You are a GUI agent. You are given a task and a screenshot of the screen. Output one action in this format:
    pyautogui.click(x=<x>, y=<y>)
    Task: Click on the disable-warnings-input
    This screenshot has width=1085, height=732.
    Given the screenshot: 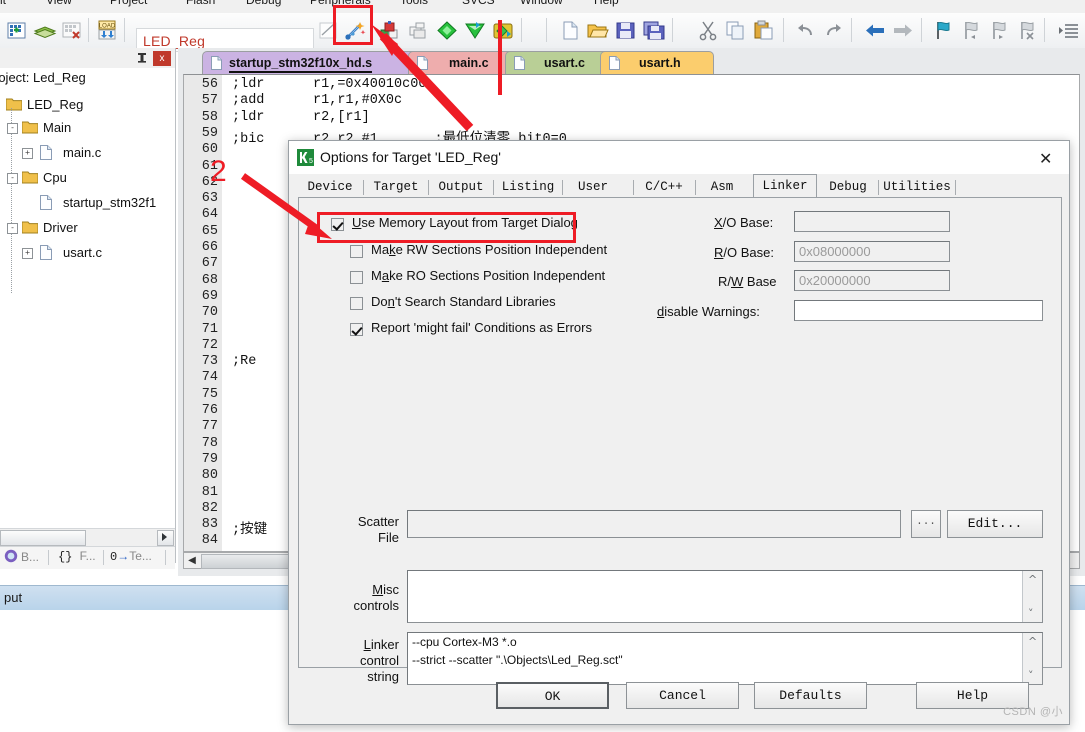 What is the action you would take?
    pyautogui.click(x=918, y=310)
    